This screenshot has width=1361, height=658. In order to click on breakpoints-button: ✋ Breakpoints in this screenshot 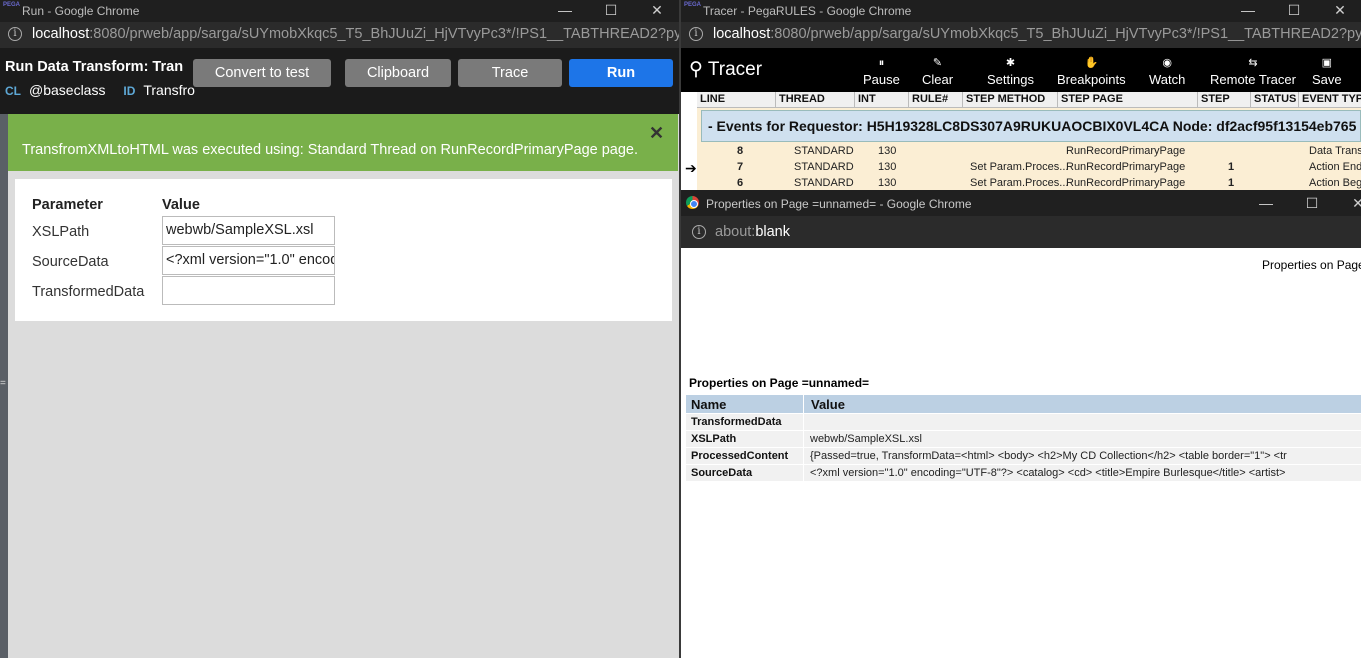, I will do `click(1091, 72)`.